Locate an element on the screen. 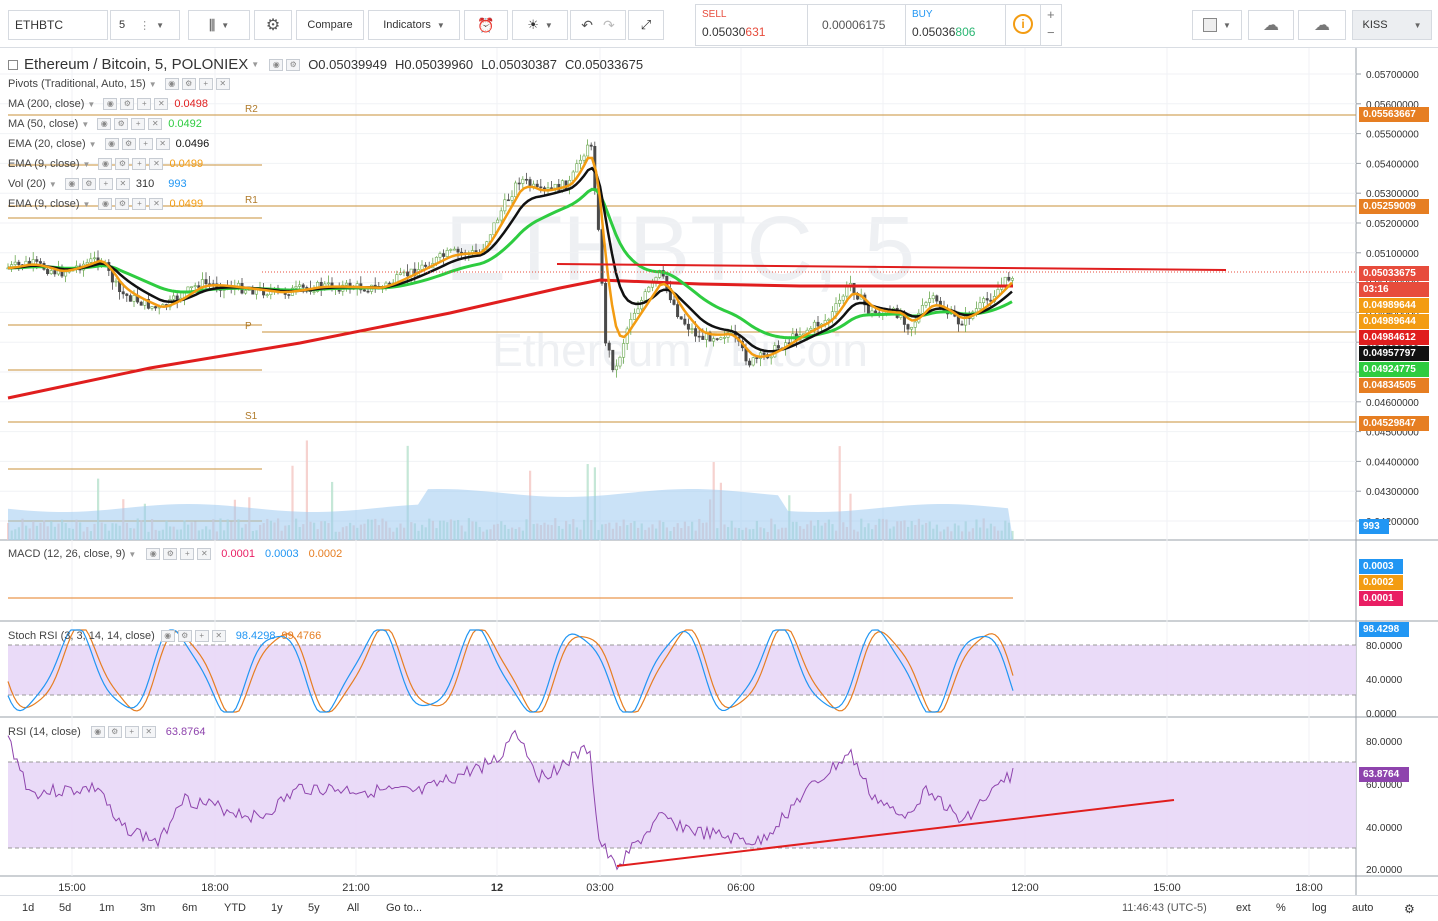 The width and height of the screenshot is (1438, 921). chart-style-button: ⫼ ▼ is located at coordinates (219, 25).